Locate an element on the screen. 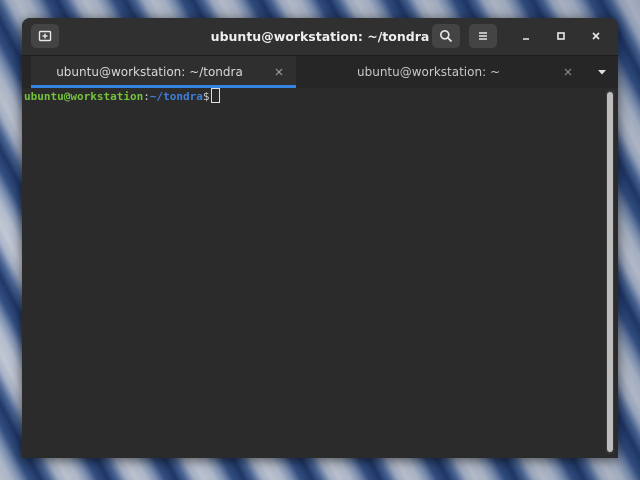  prompt-user-host: ubuntu@workstation is located at coordinates (84, 96).